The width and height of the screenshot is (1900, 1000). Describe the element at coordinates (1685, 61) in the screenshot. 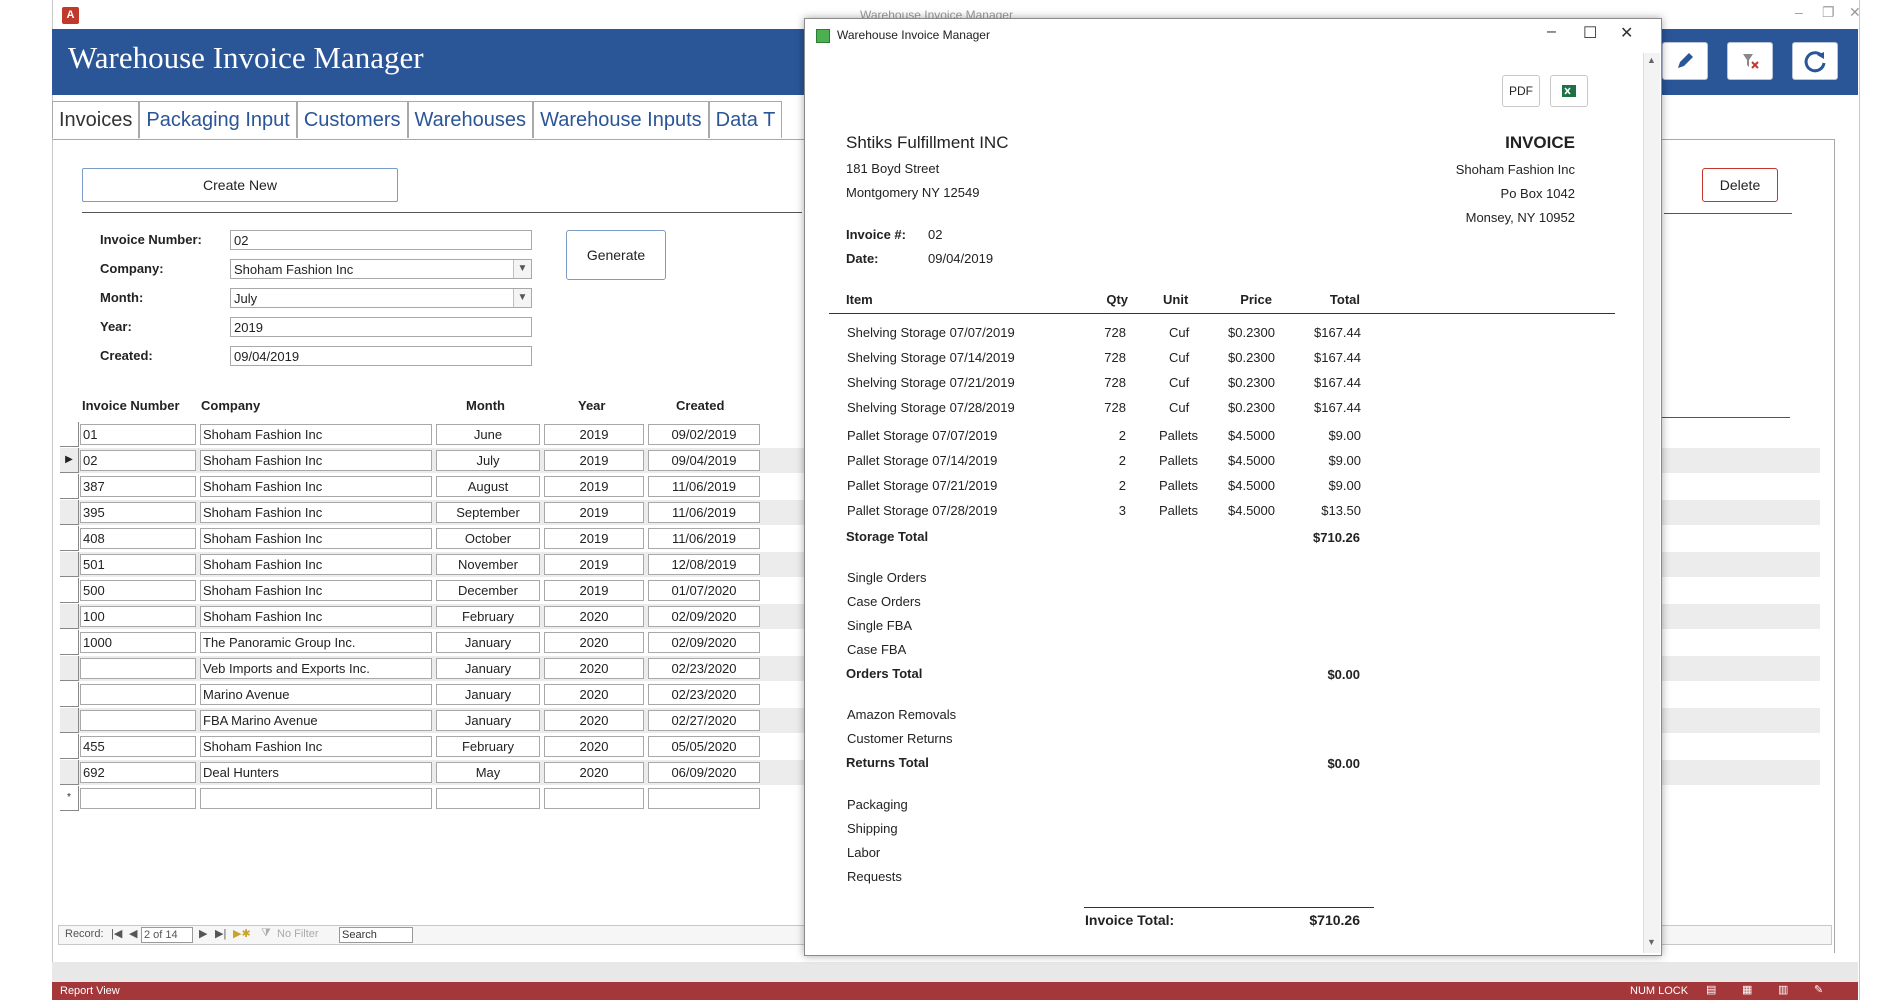

I see `edit-button` at that location.